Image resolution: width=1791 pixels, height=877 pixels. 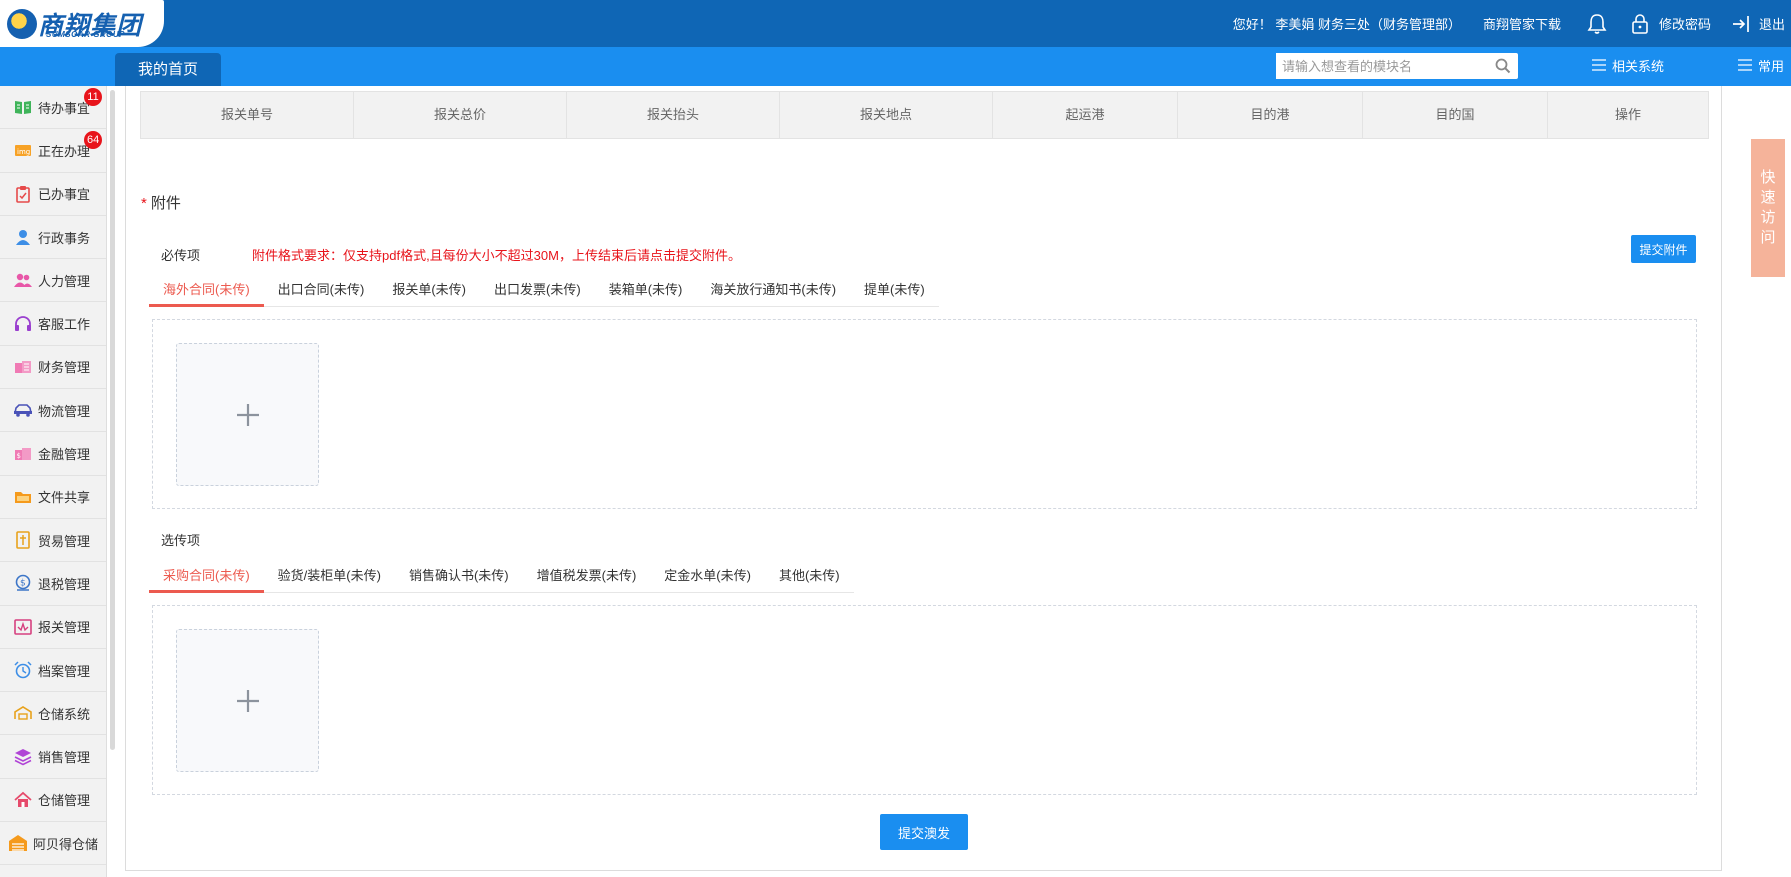 I want to click on tab-packing-list: 装箱单(未传), so click(x=646, y=291).